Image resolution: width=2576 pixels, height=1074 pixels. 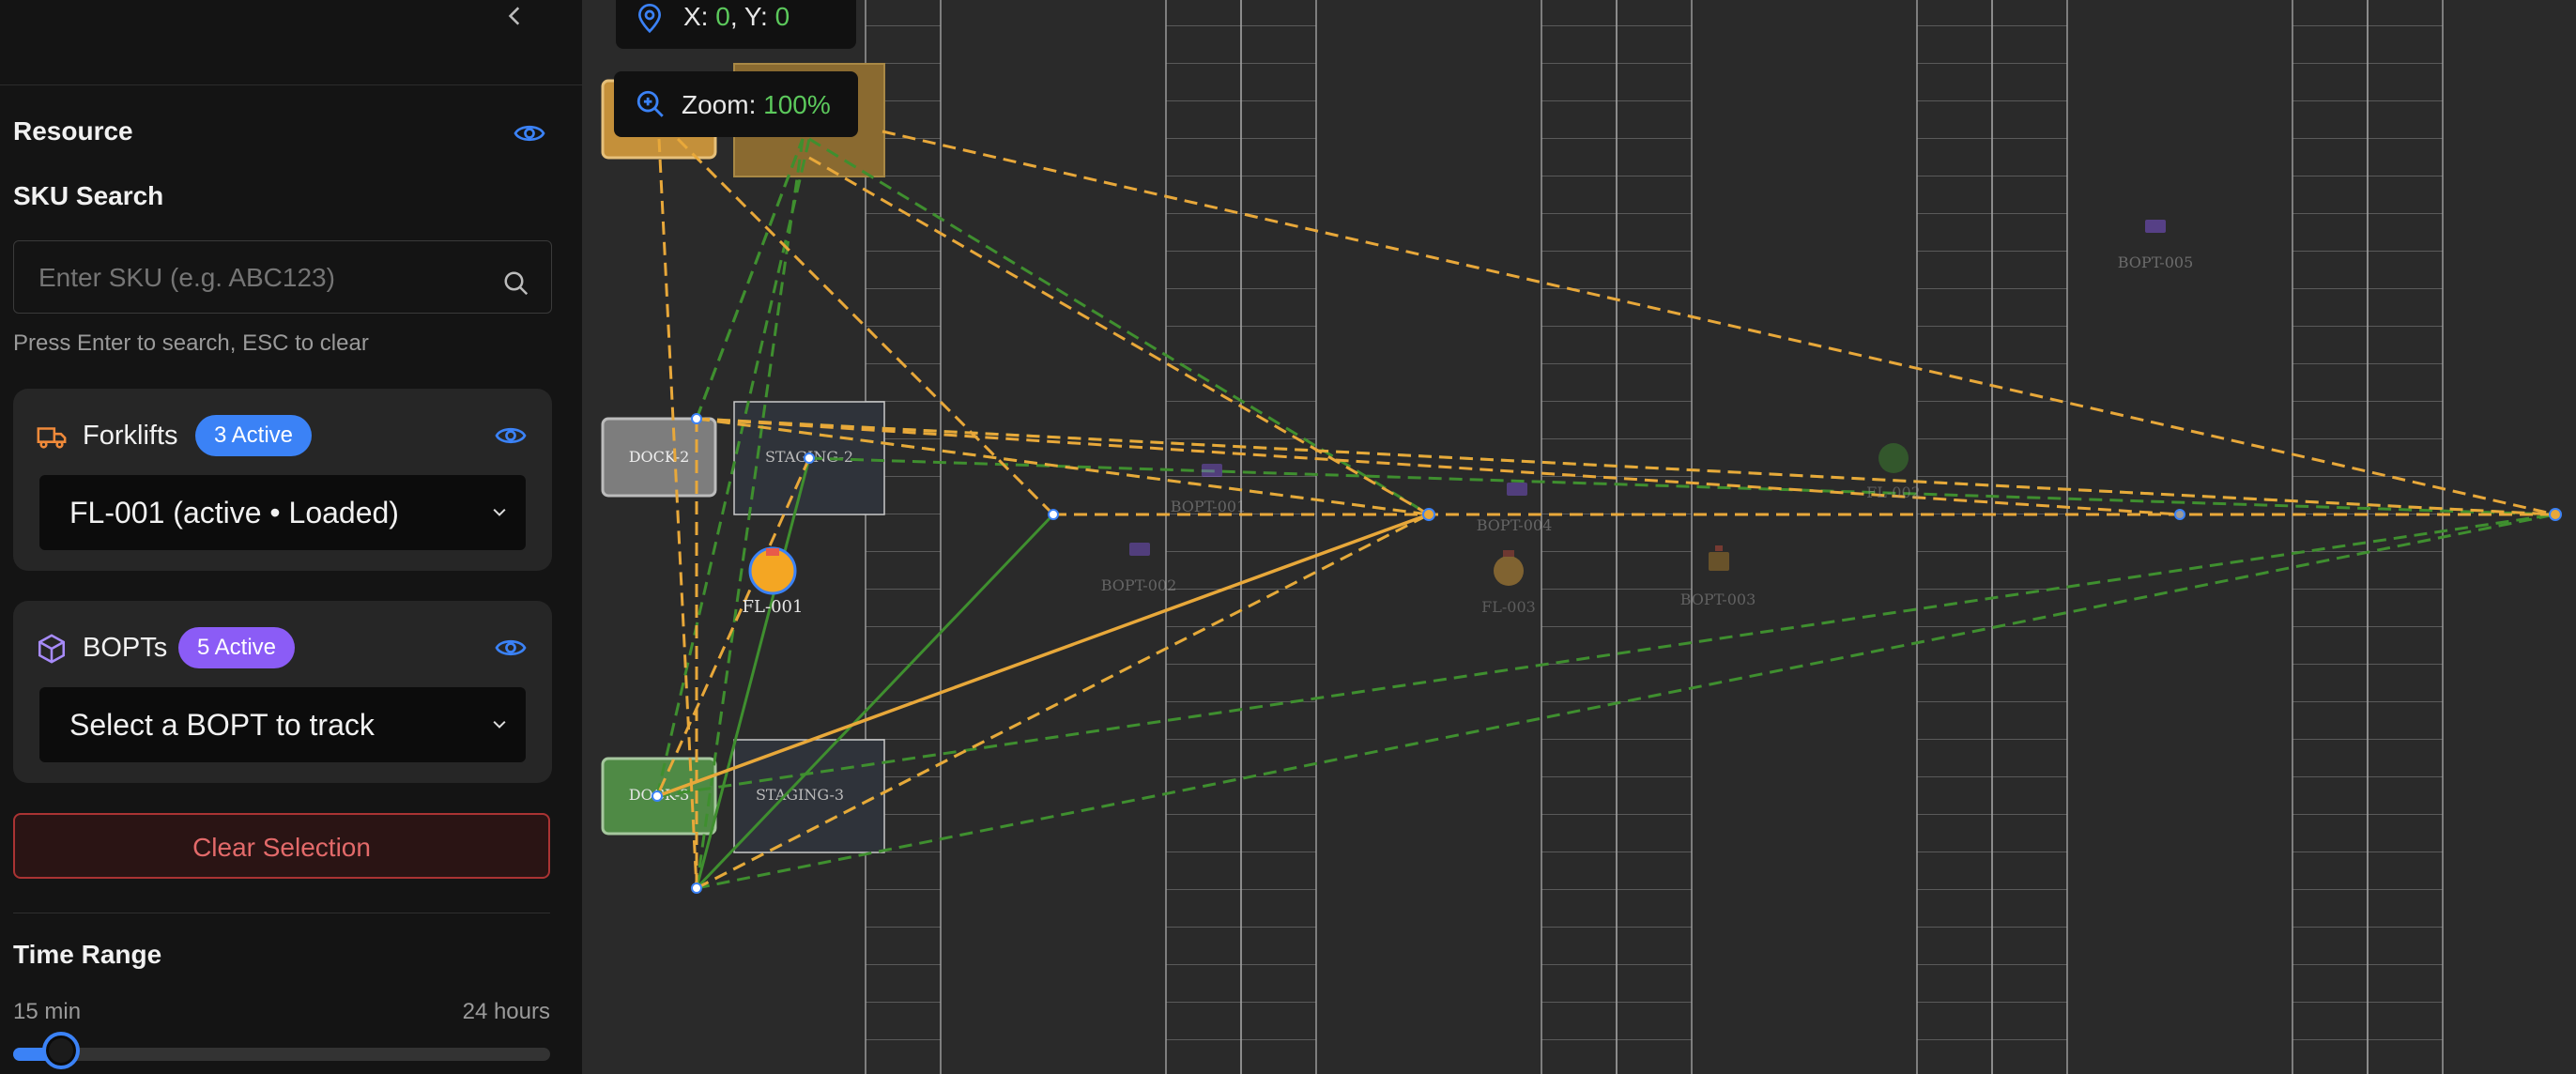 What do you see at coordinates (73, 131) in the screenshot?
I see `resource-title: Resource` at bounding box center [73, 131].